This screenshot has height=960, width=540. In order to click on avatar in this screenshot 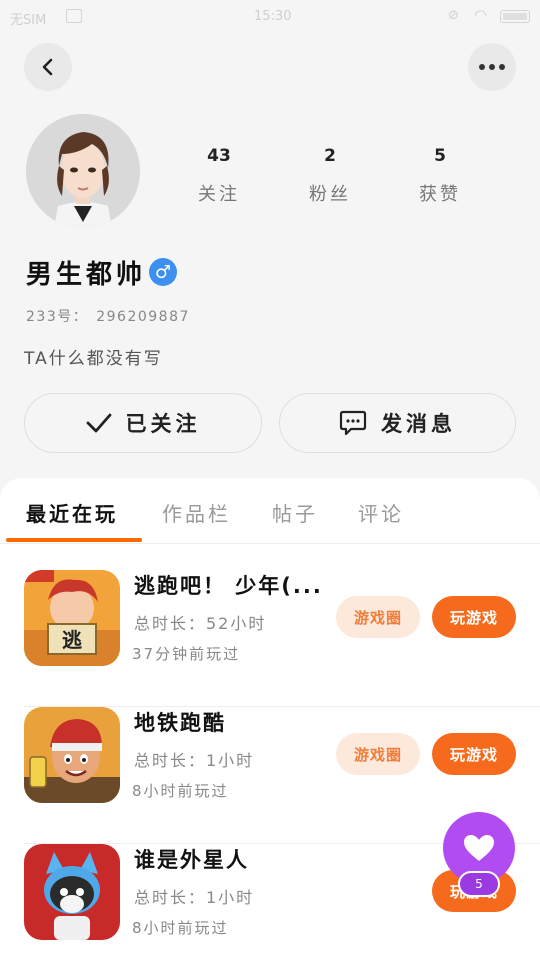, I will do `click(83, 171)`.